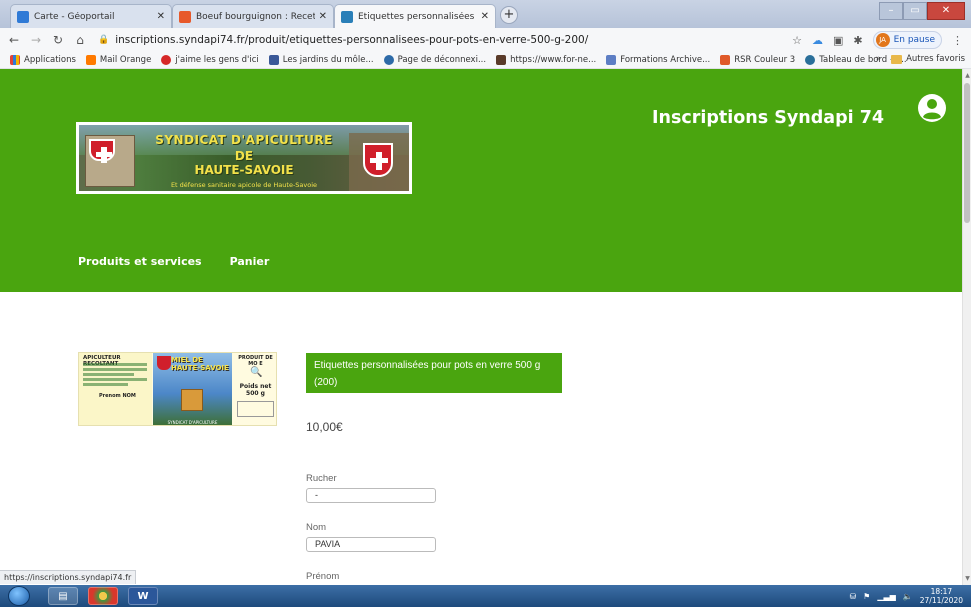  I want to click on bookmark-label: Applications, so click(50, 60).